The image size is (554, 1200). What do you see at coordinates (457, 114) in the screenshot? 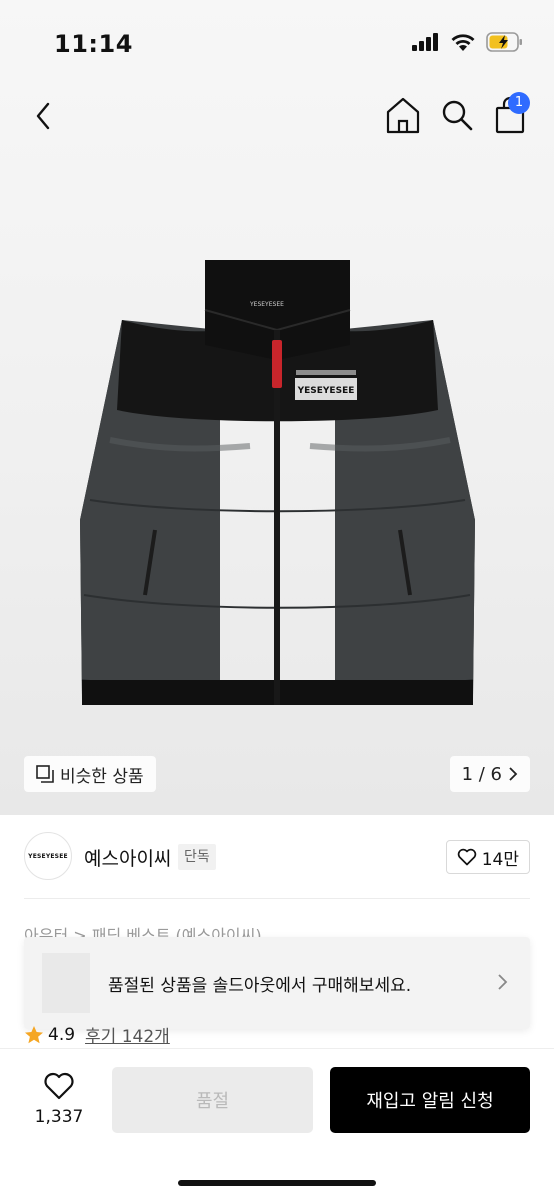
I see `search-icon` at bounding box center [457, 114].